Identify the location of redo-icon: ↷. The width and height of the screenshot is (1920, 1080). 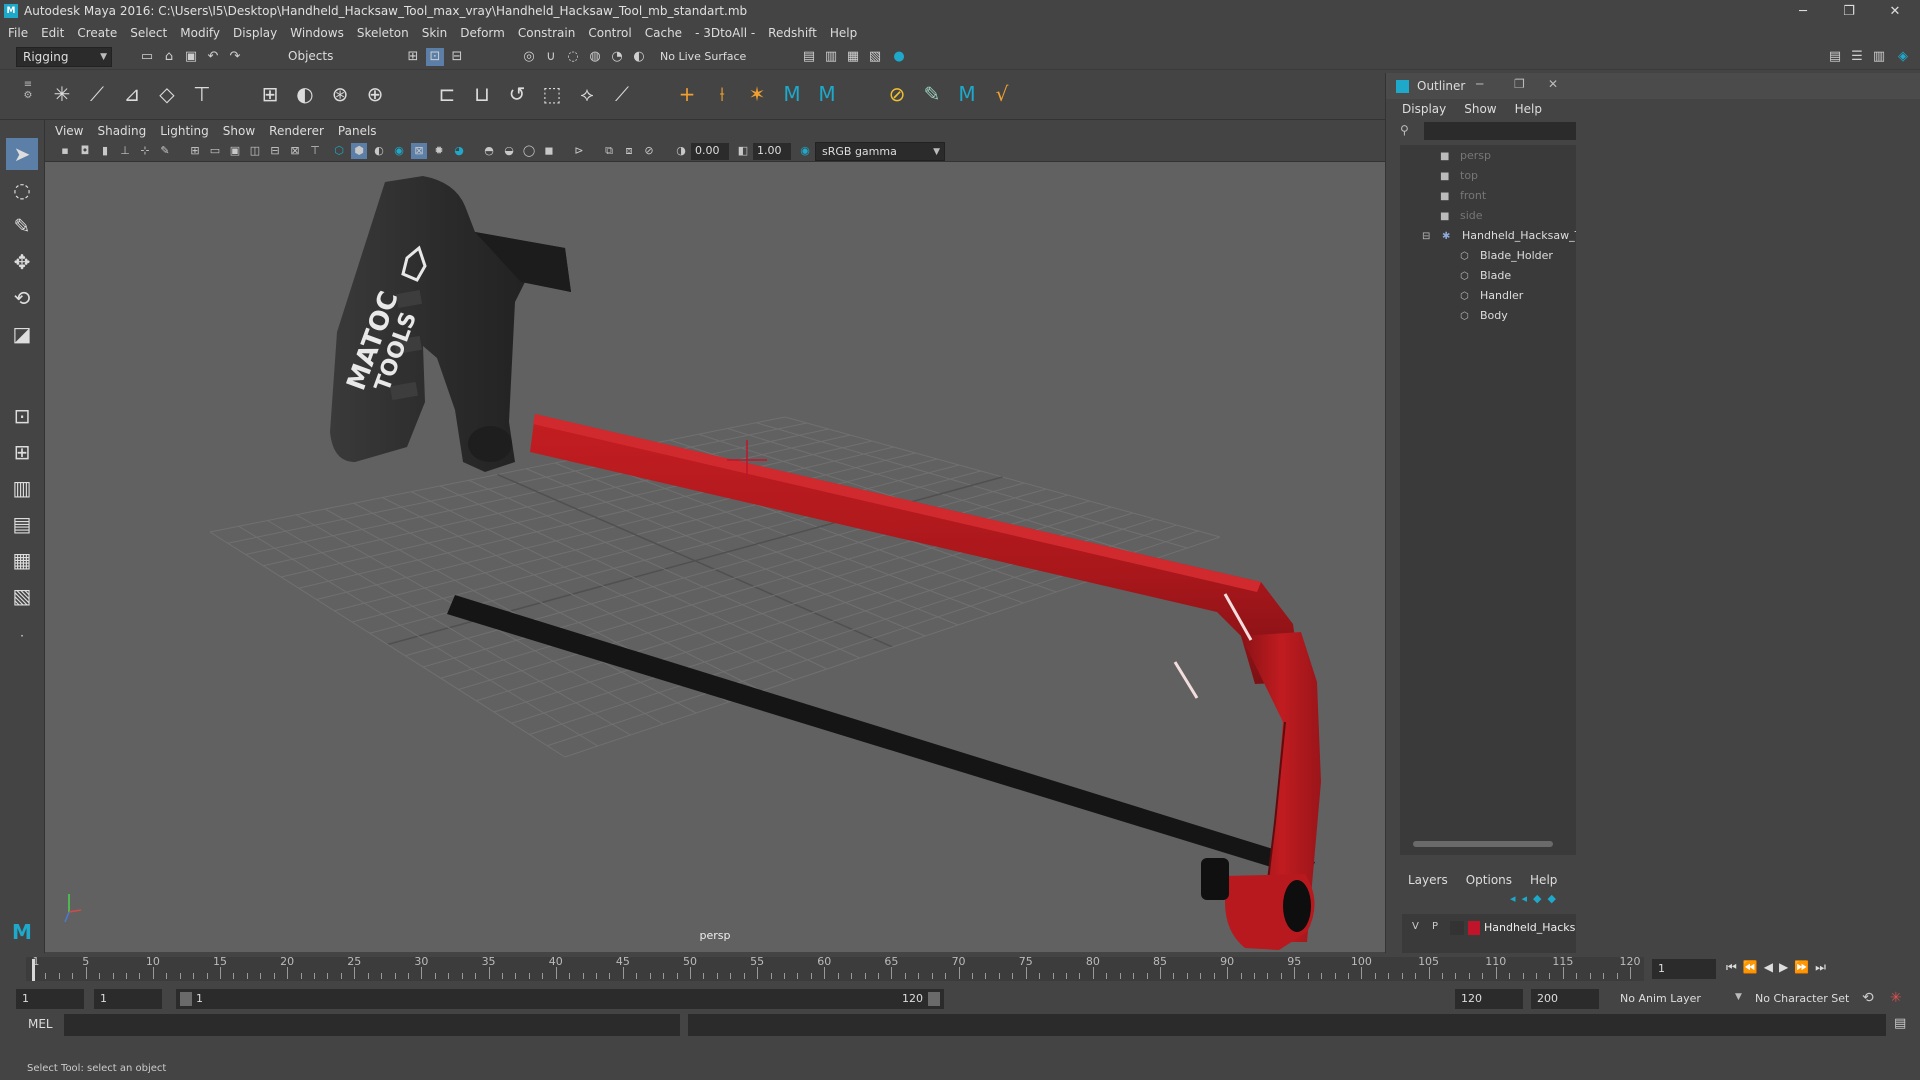
(235, 57).